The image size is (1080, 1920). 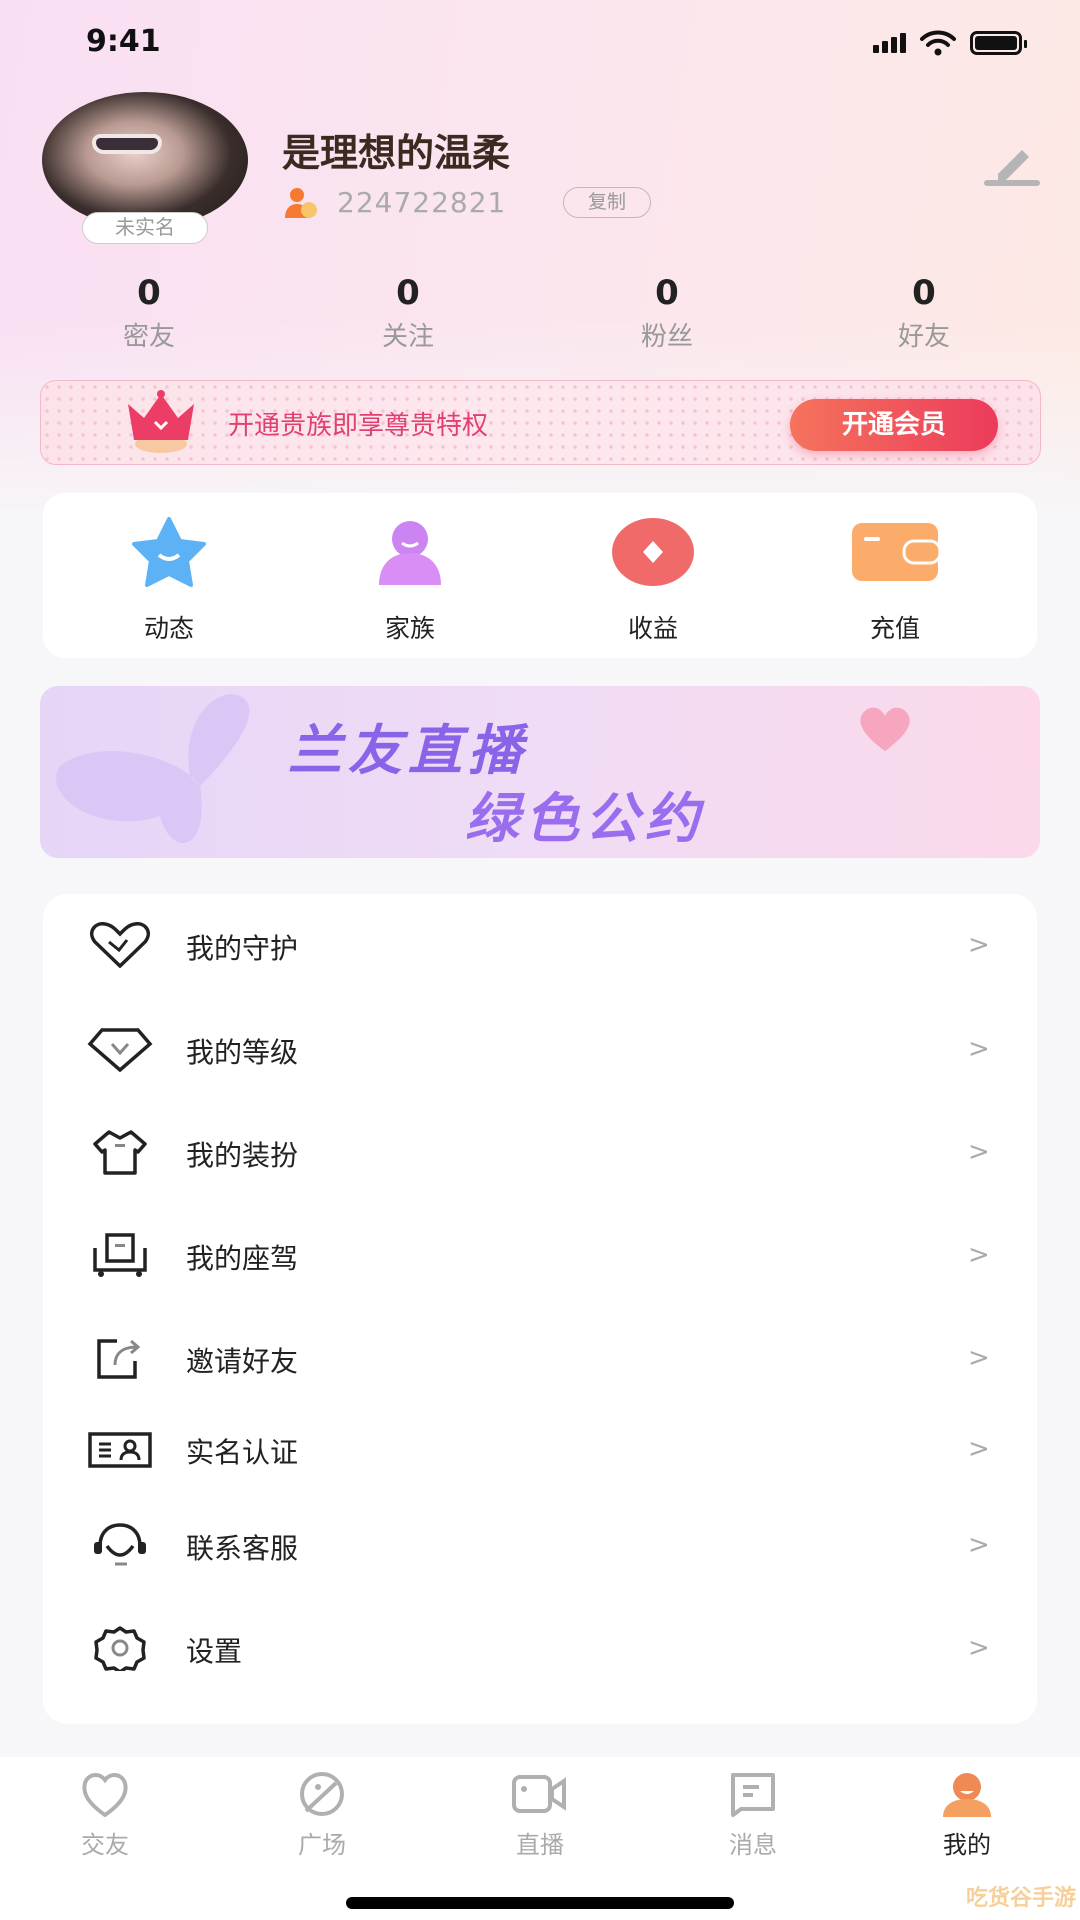 I want to click on bottom-tab-bar: 交友 广场 直播 消息 我的, so click(x=540, y=1838).